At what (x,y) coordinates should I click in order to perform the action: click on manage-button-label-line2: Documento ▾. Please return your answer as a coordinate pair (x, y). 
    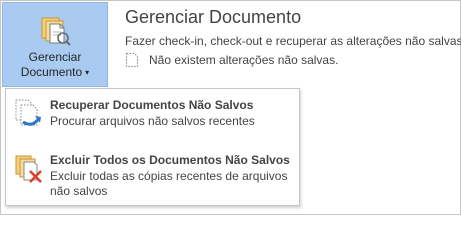
    Looking at the image, I should click on (55, 73).